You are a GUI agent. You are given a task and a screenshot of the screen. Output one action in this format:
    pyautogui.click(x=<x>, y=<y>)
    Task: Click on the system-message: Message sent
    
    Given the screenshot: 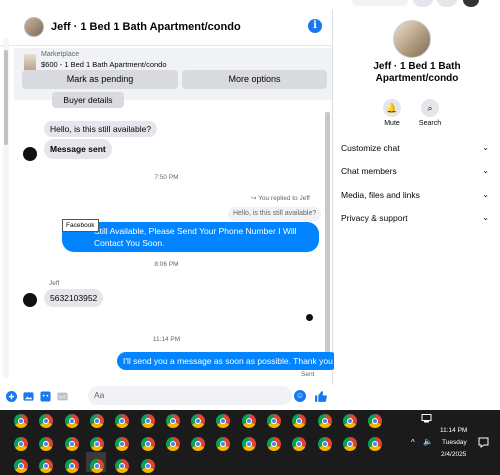 What is the action you would take?
    pyautogui.click(x=78, y=149)
    